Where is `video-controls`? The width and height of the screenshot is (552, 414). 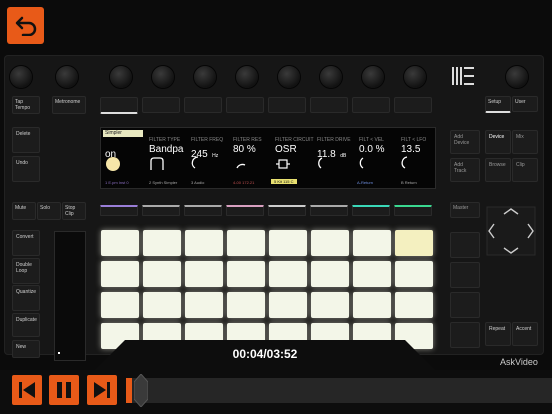
video-controls is located at coordinates (276, 392).